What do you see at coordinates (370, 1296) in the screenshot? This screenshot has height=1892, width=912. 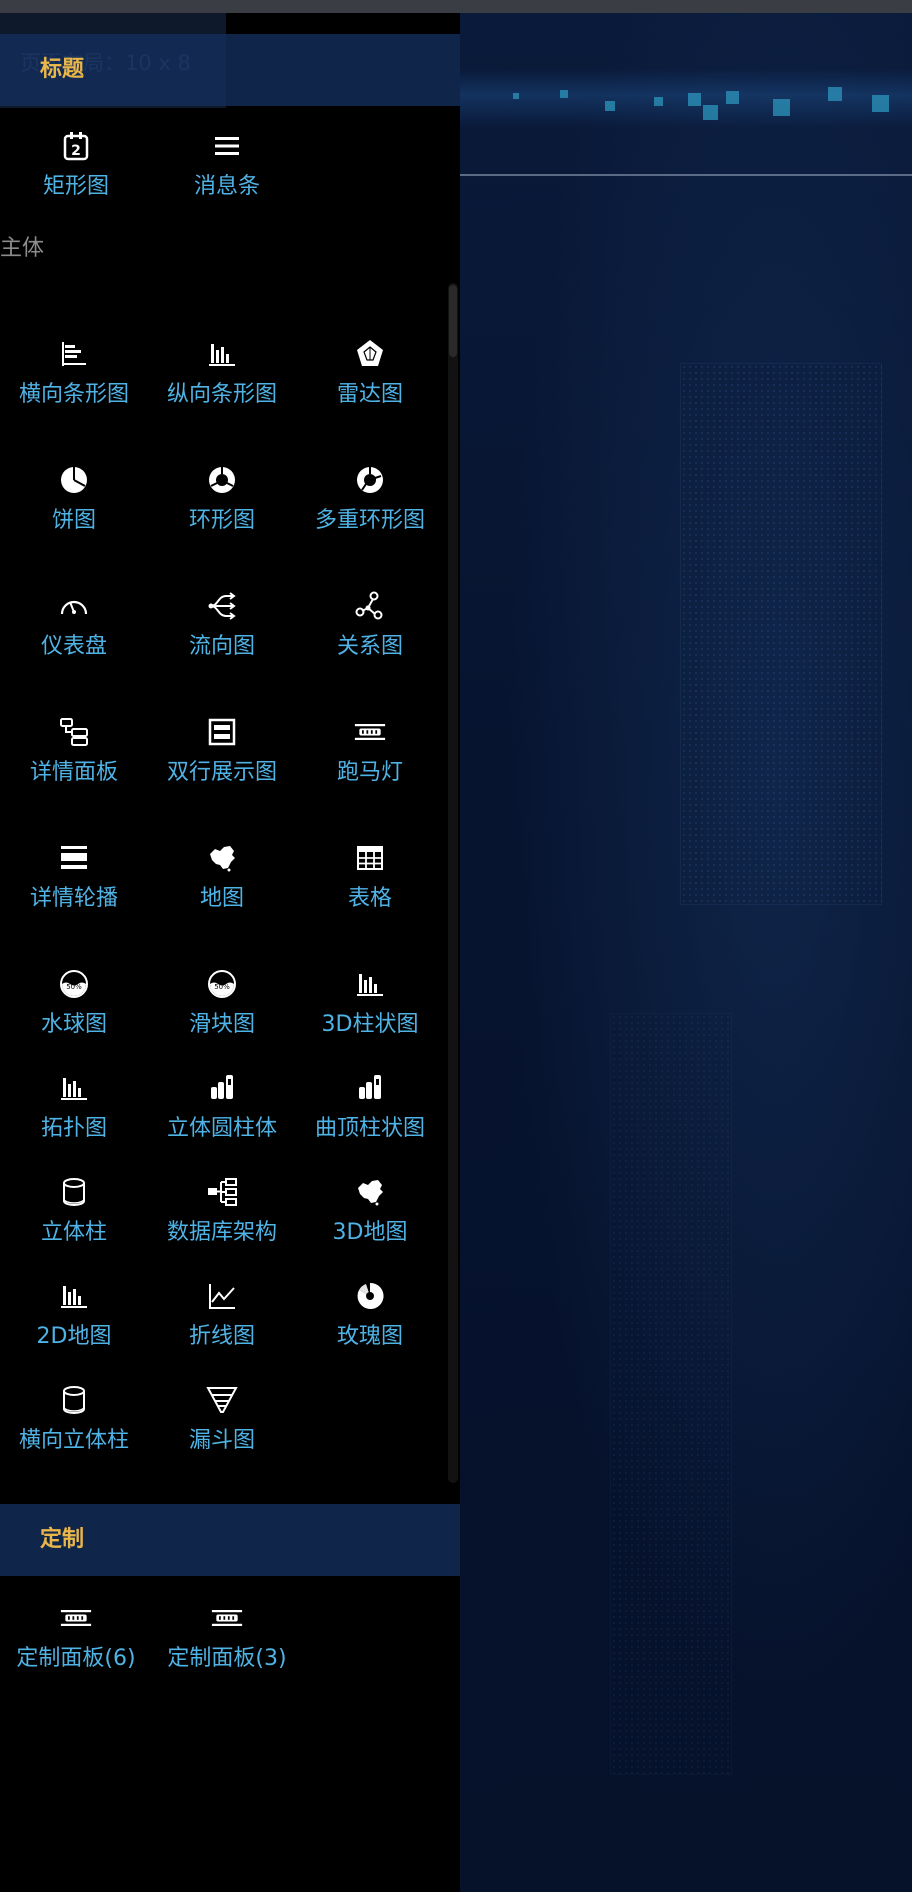 I see `rose-chart-icon` at bounding box center [370, 1296].